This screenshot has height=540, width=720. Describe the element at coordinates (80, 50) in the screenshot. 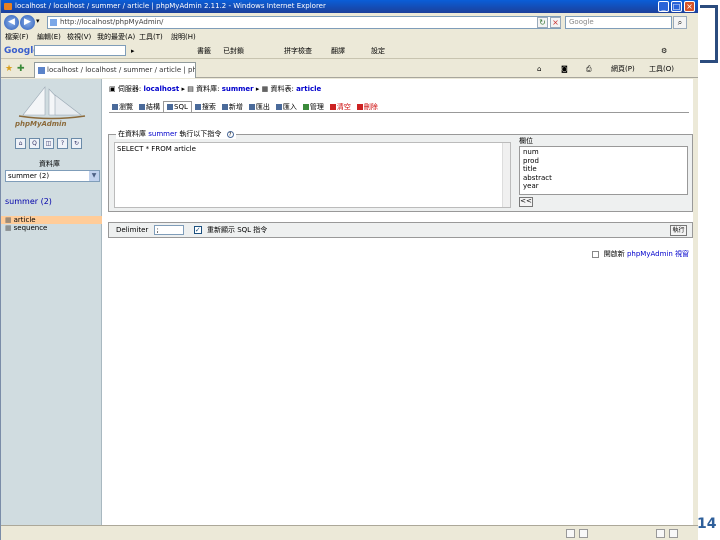

I see `google-search-input` at that location.